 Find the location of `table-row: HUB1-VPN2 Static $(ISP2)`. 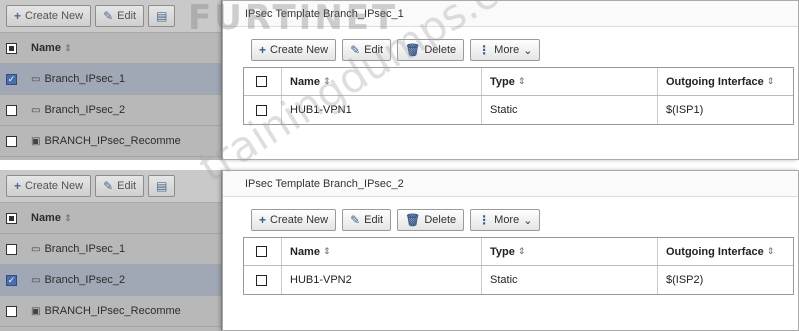

table-row: HUB1-VPN2 Static $(ISP2) is located at coordinates (518, 280).